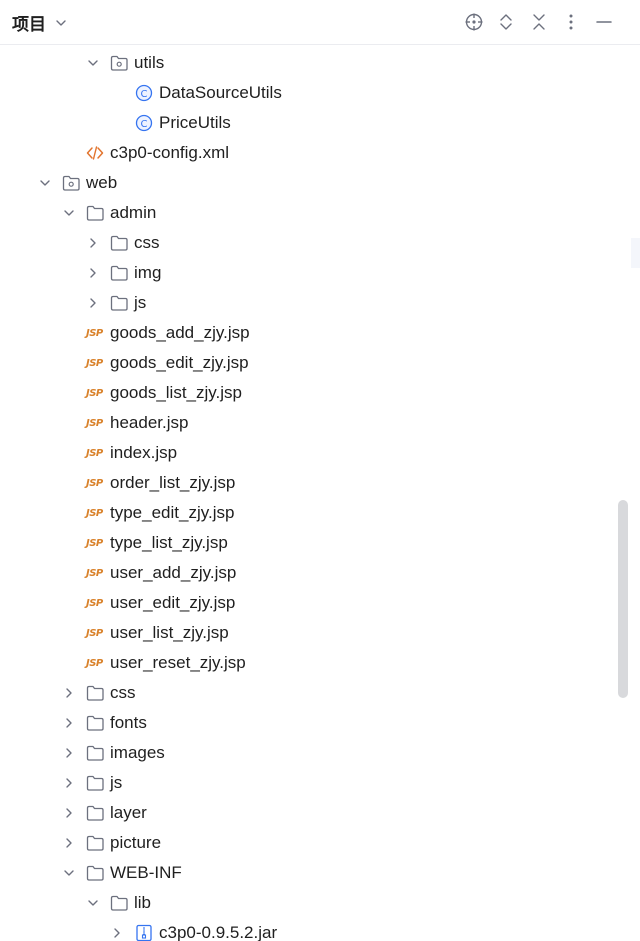 The height and width of the screenshot is (941, 640). I want to click on tree-row: utils, so click(320, 63).